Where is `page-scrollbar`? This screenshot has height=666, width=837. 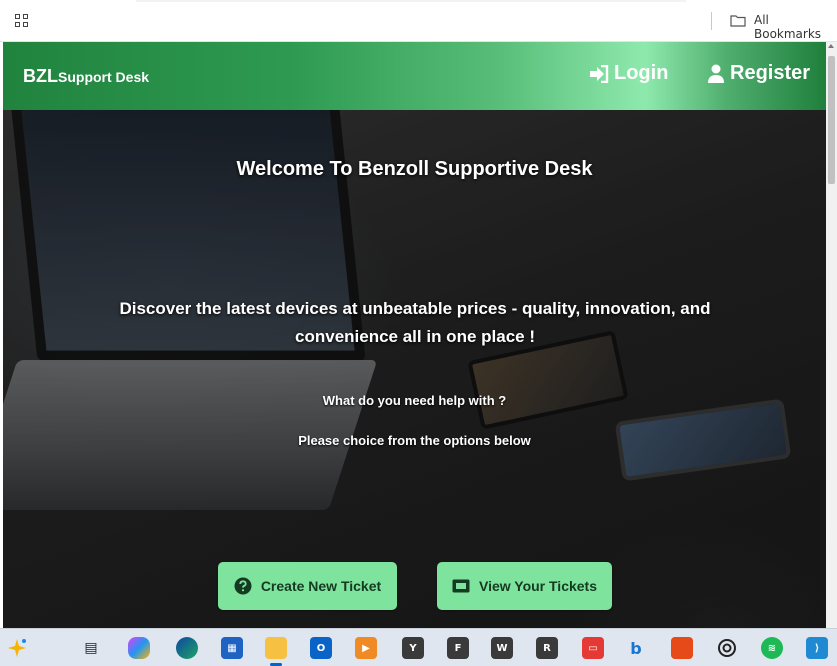
page-scrollbar is located at coordinates (831, 335).